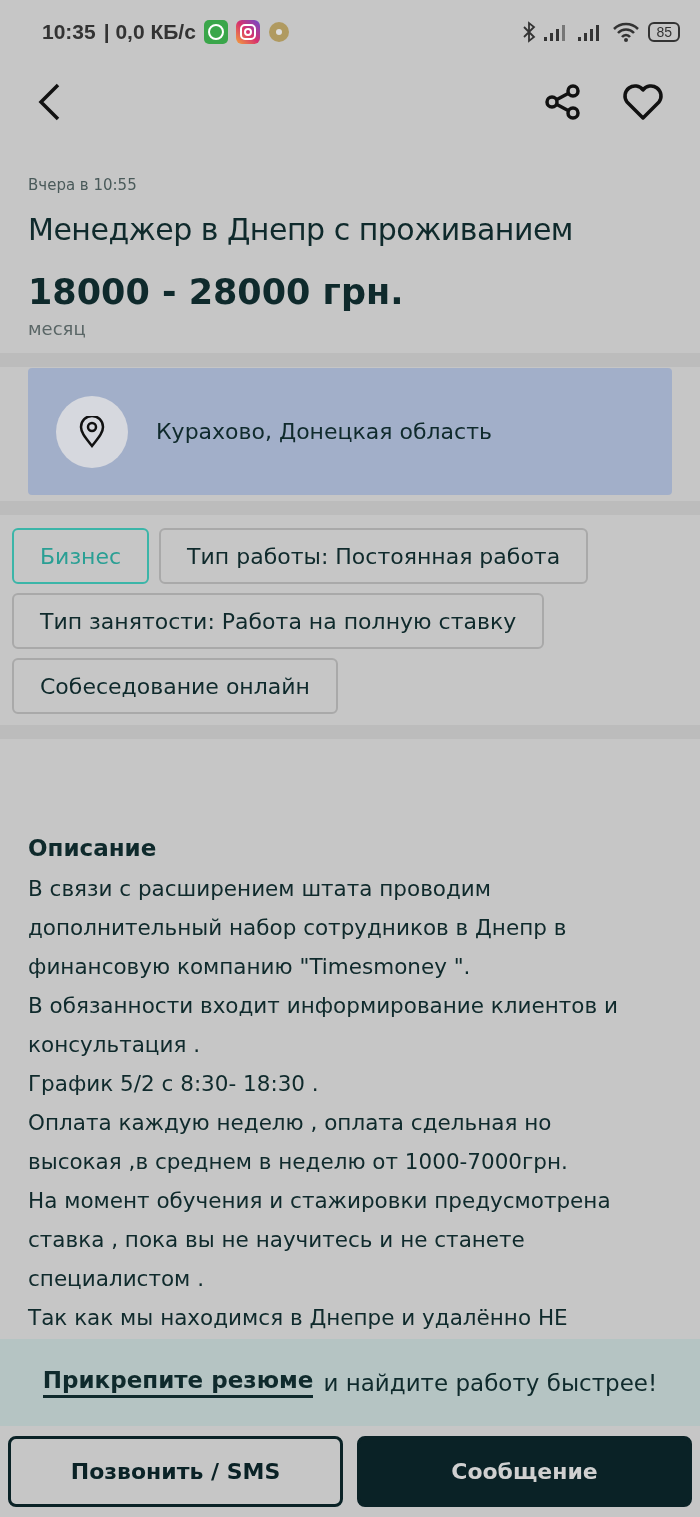 The image size is (700, 1517). Describe the element at coordinates (247, 32) in the screenshot. I see `camera-app-icon` at that location.